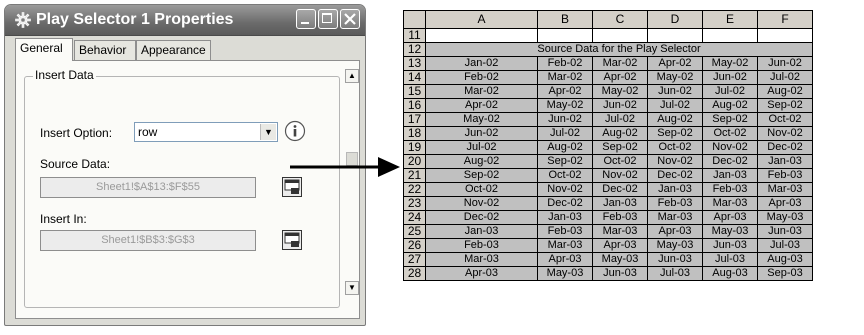 The width and height of the screenshot is (864, 335). Describe the element at coordinates (414, 203) in the screenshot. I see `row-header: 23` at that location.